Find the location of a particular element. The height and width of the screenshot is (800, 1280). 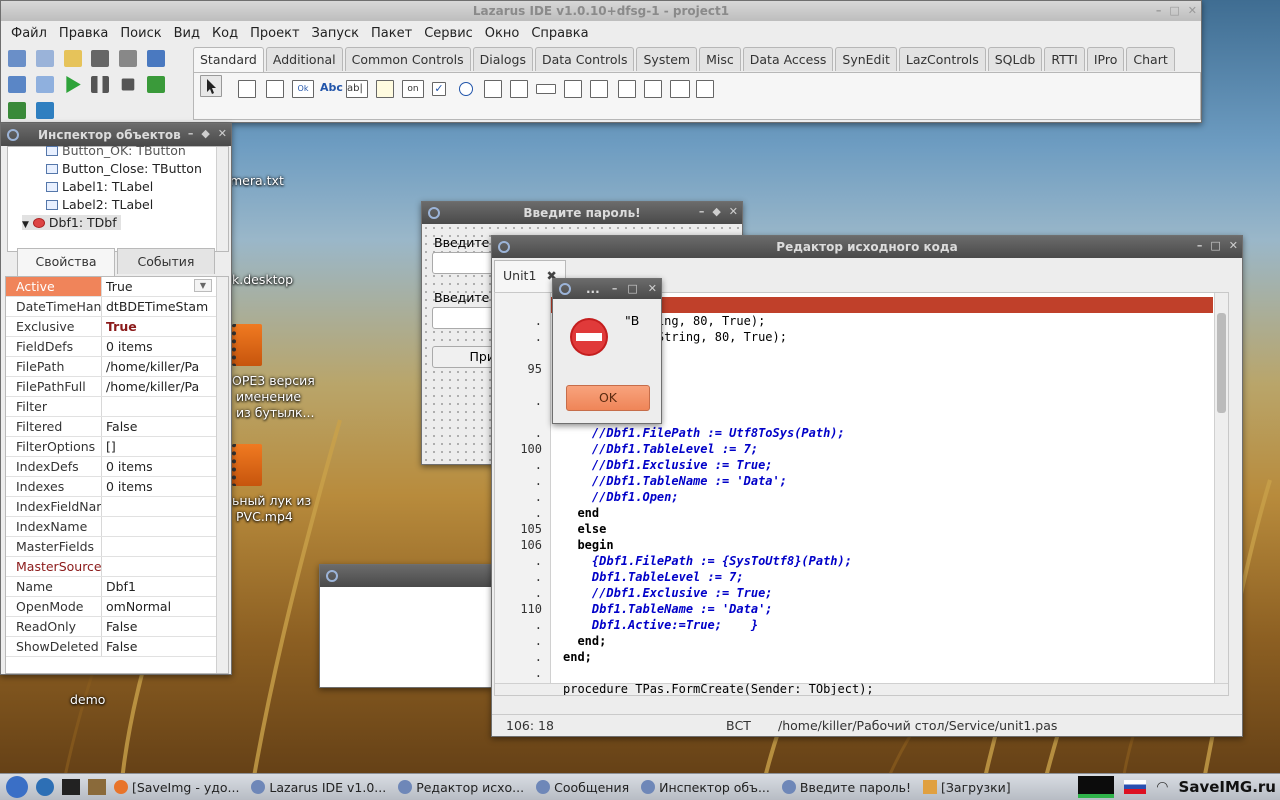

tree-node-selected: ▼ Dbf1: TDbf is located at coordinates (71, 222).